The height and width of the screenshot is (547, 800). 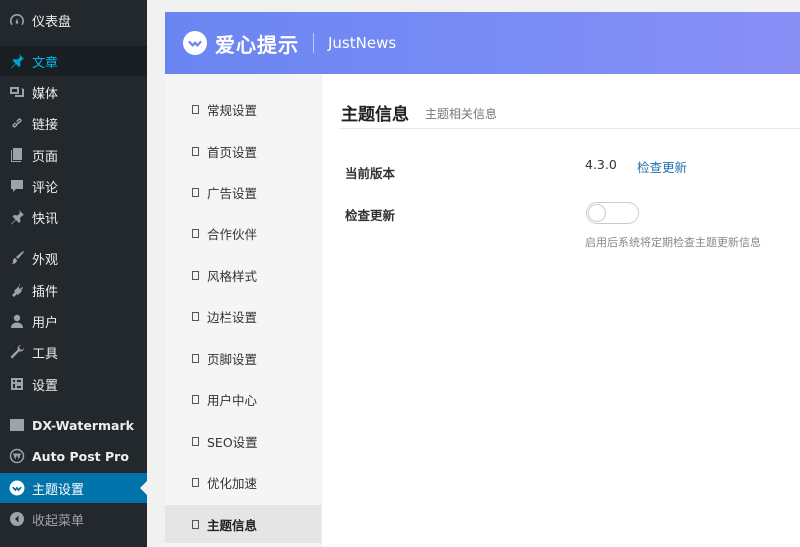 I want to click on tab-label: 广告设置, so click(x=232, y=193).